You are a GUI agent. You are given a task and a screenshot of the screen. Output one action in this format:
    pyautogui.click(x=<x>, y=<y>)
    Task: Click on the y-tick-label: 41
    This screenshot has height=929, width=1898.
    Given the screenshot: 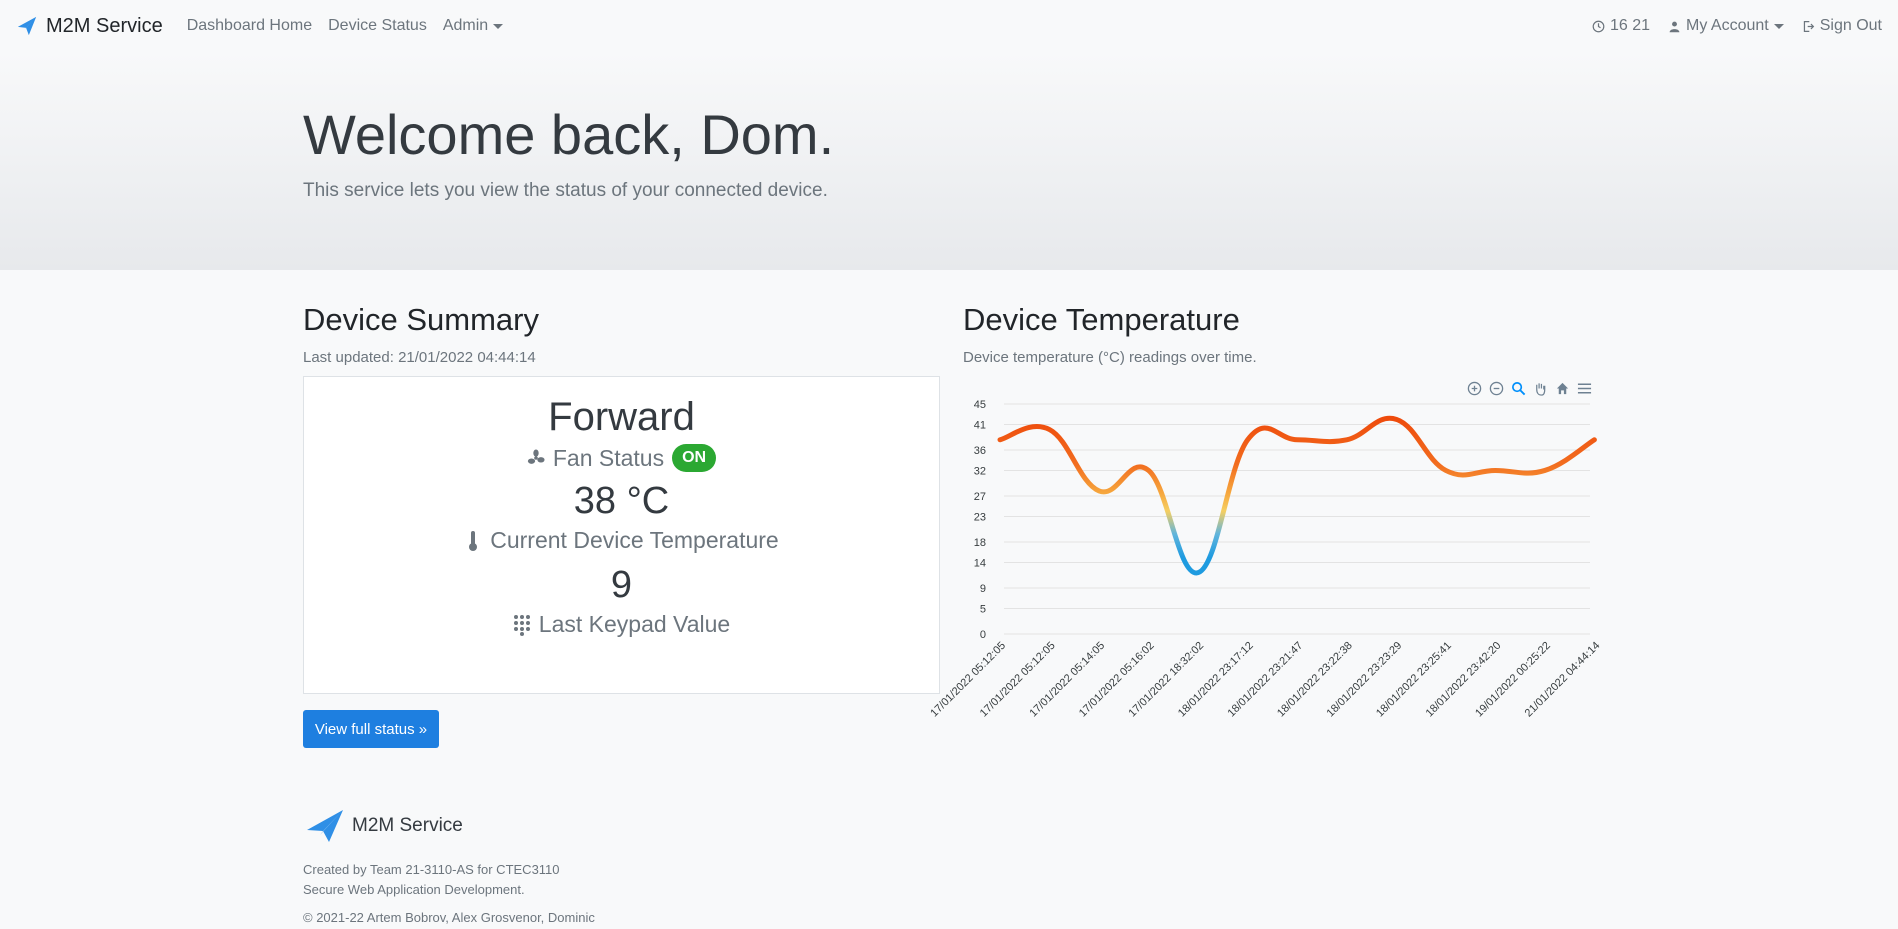 What is the action you would take?
    pyautogui.click(x=980, y=425)
    